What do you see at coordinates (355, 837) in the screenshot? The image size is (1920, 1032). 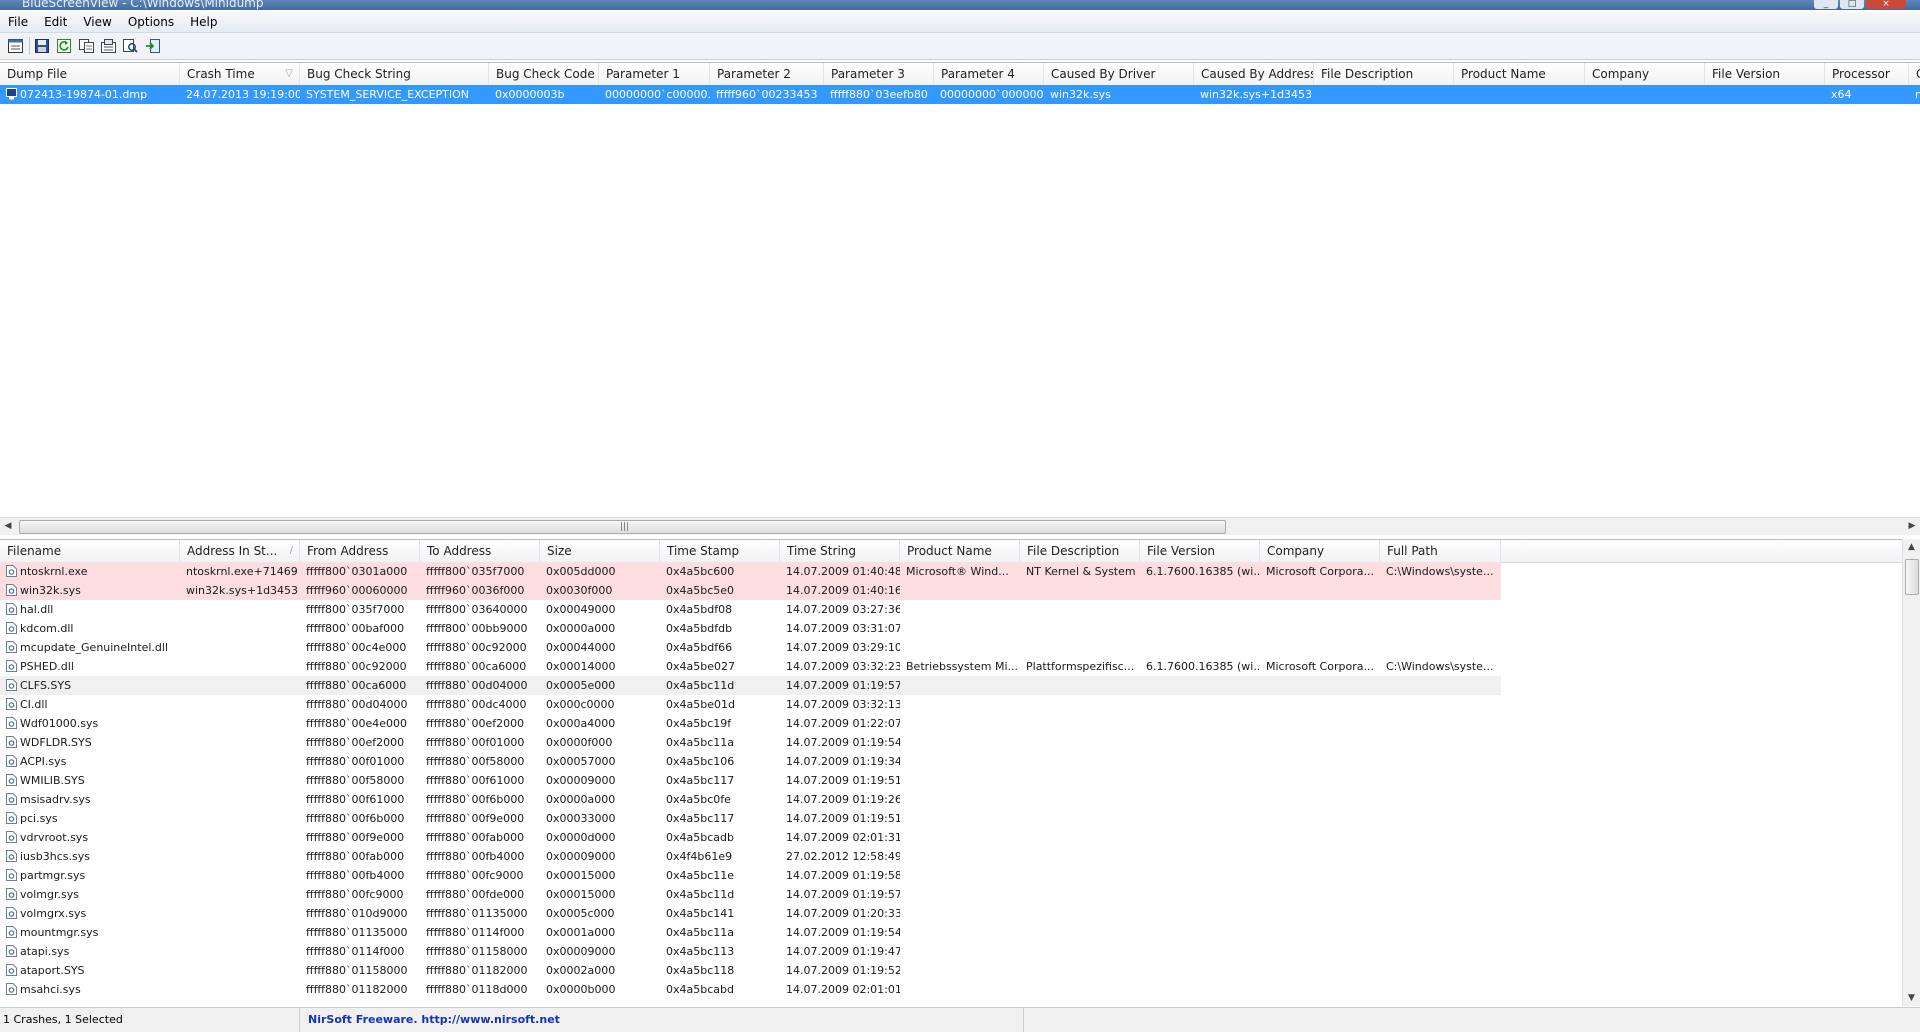 I see `cell-from-address: fffff880`00f9e000` at bounding box center [355, 837].